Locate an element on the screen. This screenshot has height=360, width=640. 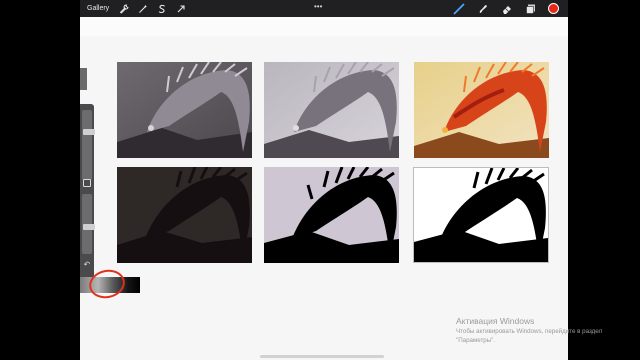
tool-group is located at coordinates (500, 8).